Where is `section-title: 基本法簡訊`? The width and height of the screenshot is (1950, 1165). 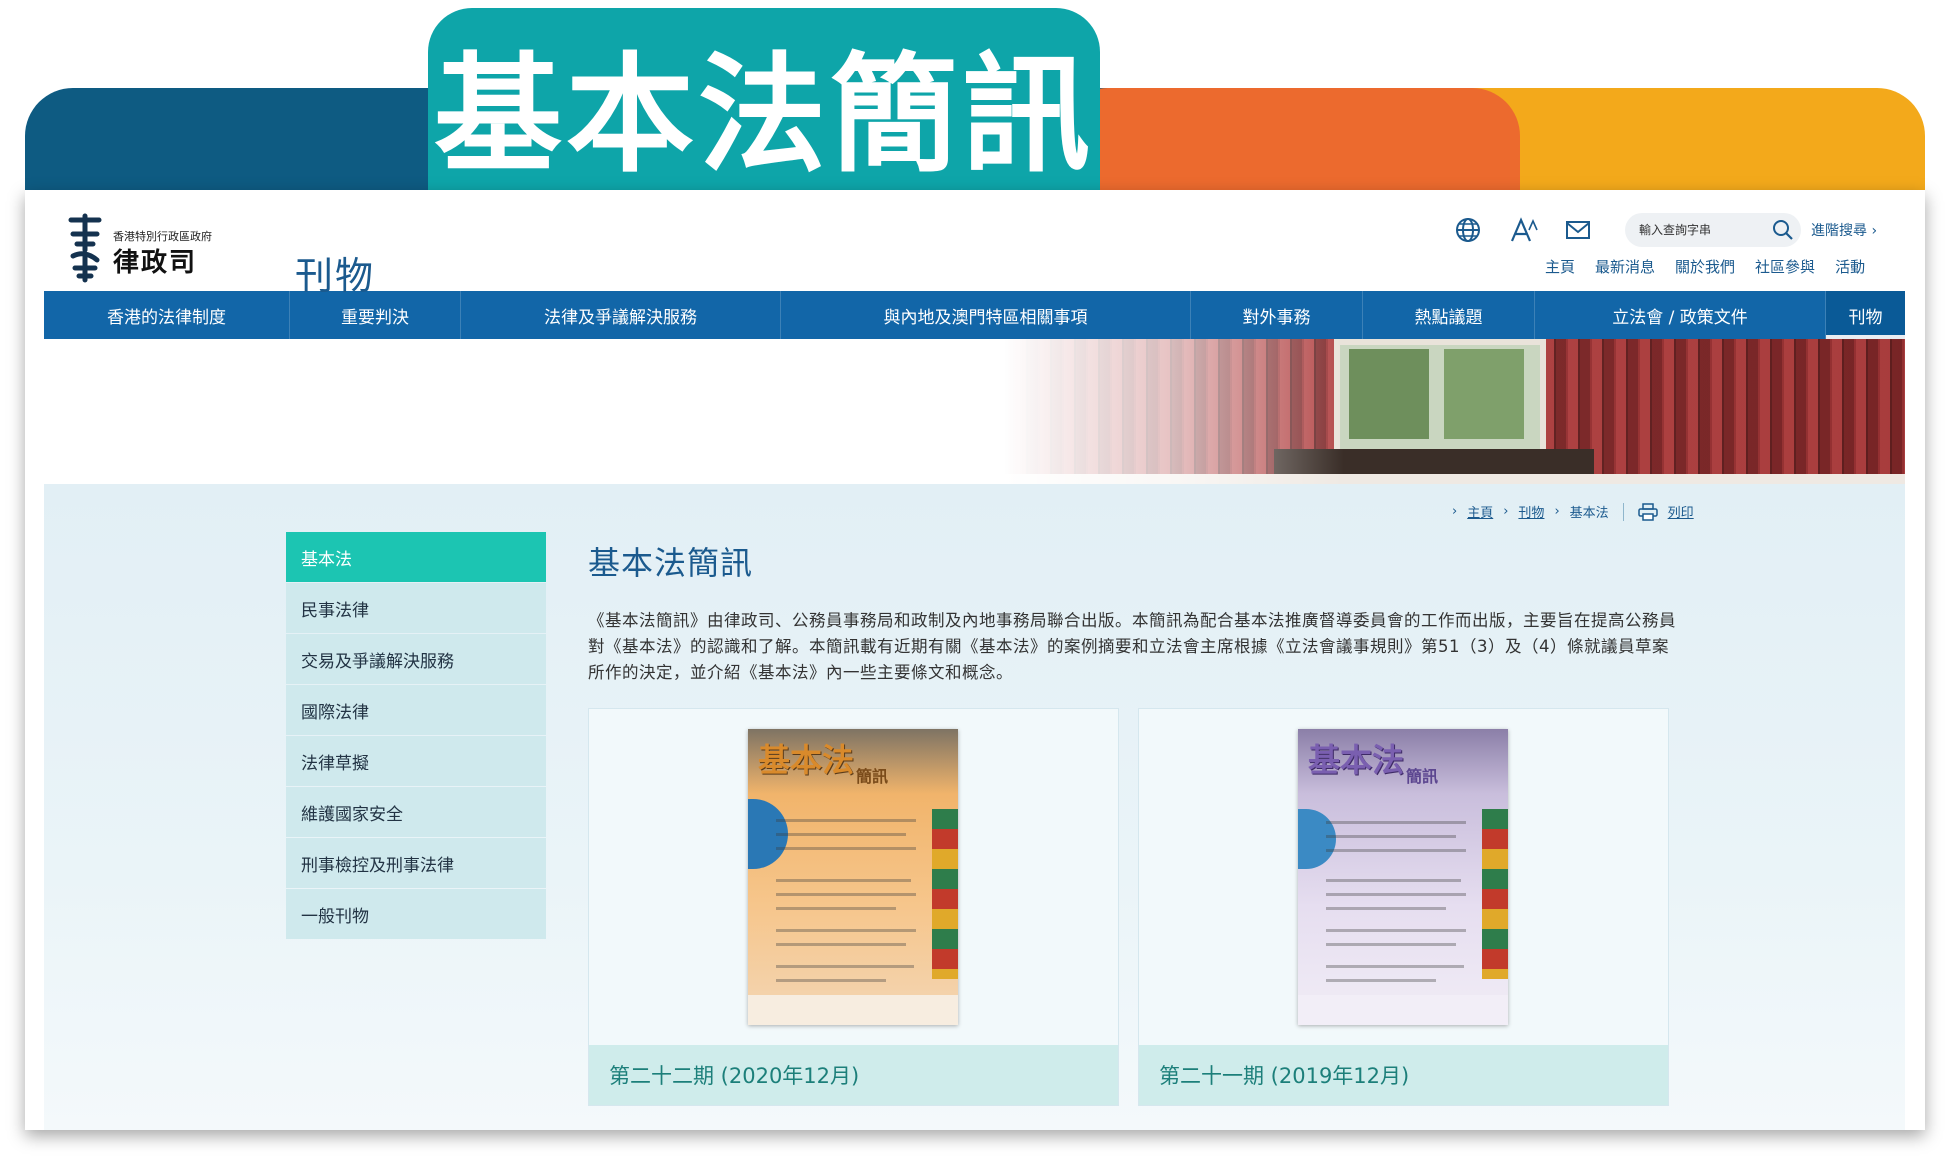
section-title: 基本法簡訊 is located at coordinates (671, 563).